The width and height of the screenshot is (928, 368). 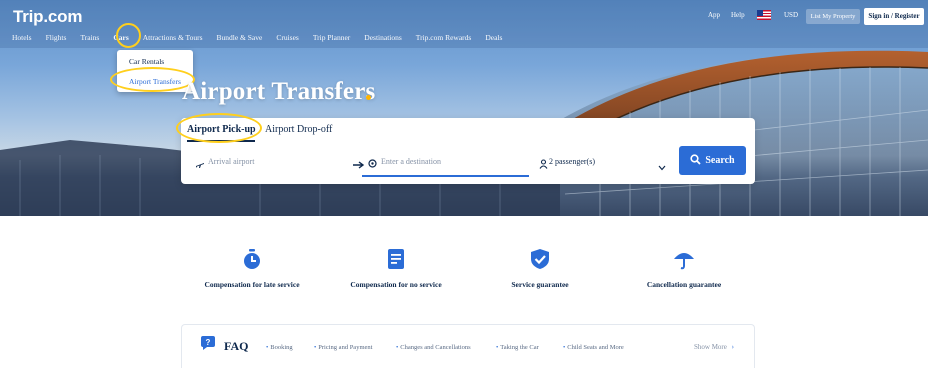 What do you see at coordinates (411, 161) in the screenshot?
I see `destination-input: Enter a destination` at bounding box center [411, 161].